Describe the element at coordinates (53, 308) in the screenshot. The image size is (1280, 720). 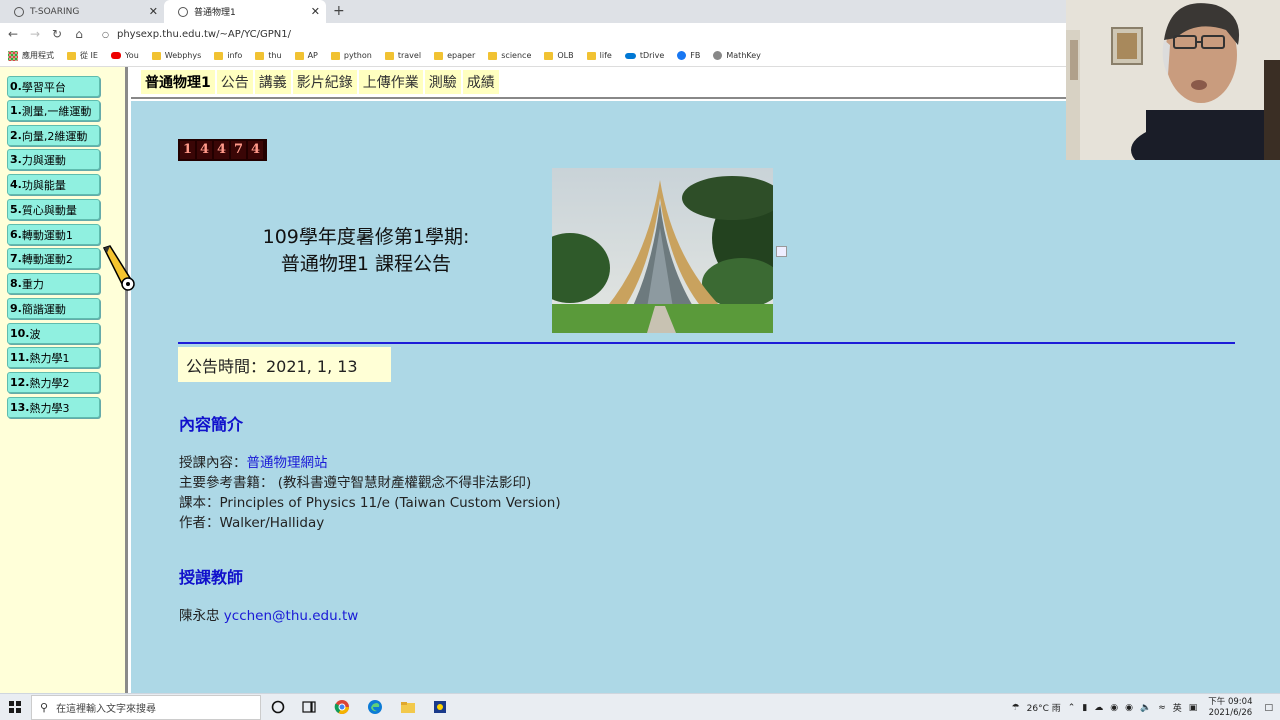
I see `chapter-button-9: 9. 簡諧運動` at that location.